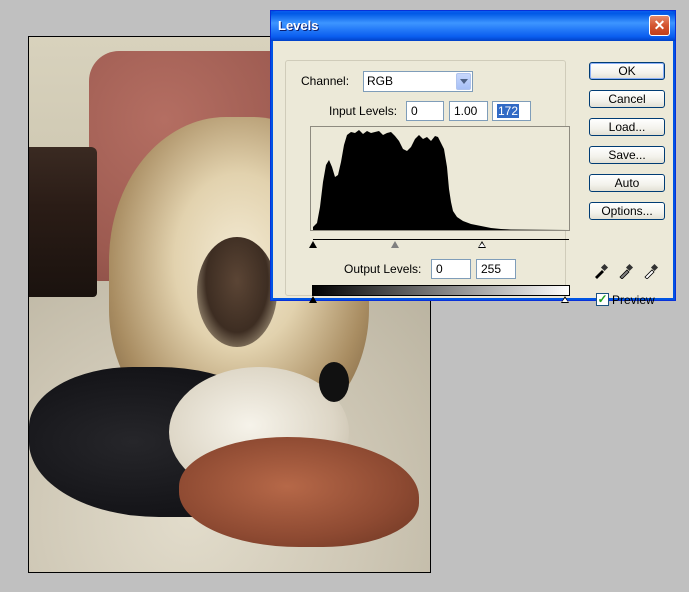  I want to click on photo-dog-face, so click(237, 292).